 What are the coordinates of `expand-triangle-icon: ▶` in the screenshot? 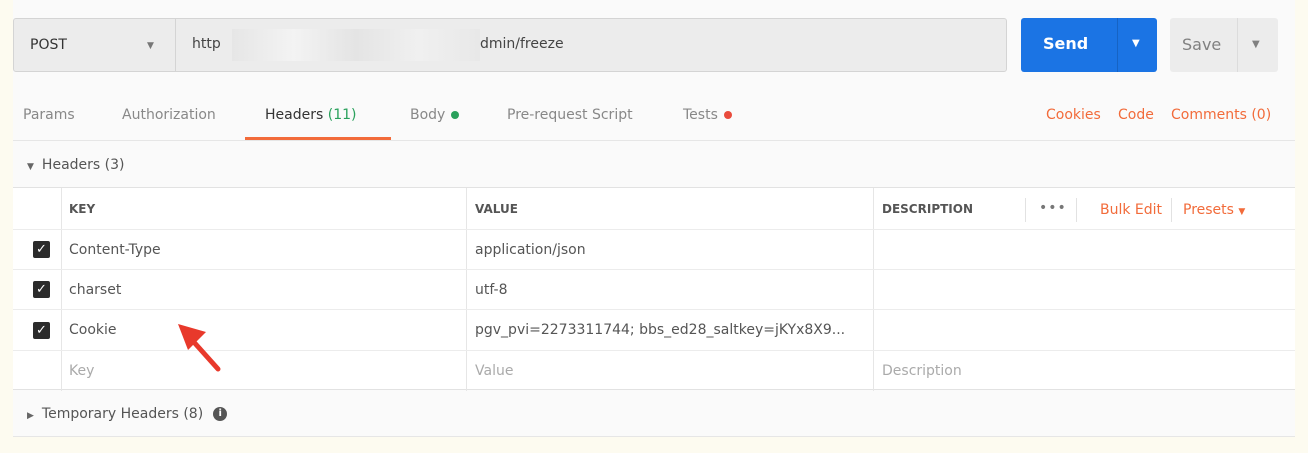 It's located at (30, 416).